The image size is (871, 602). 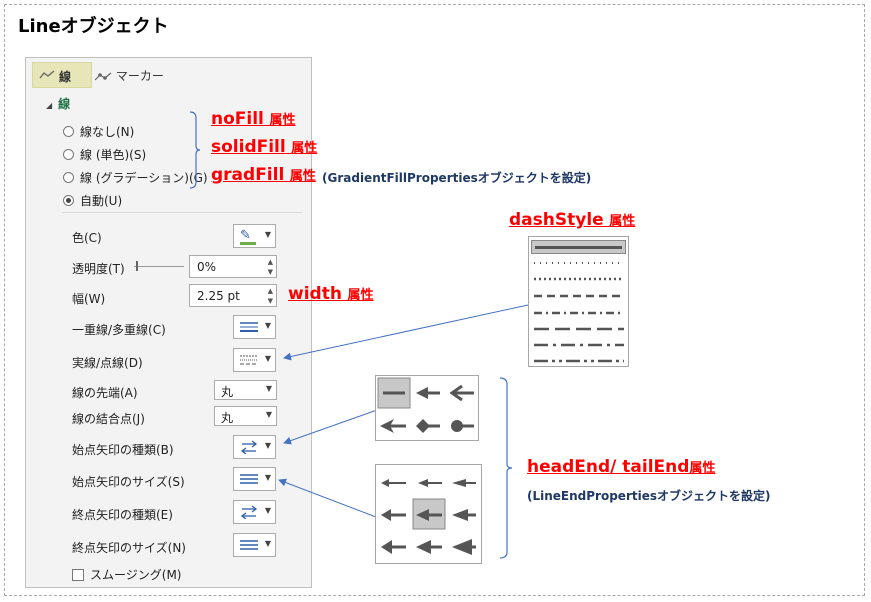 What do you see at coordinates (253, 119) in the screenshot?
I see `nofill-attribute: noFill 属性` at bounding box center [253, 119].